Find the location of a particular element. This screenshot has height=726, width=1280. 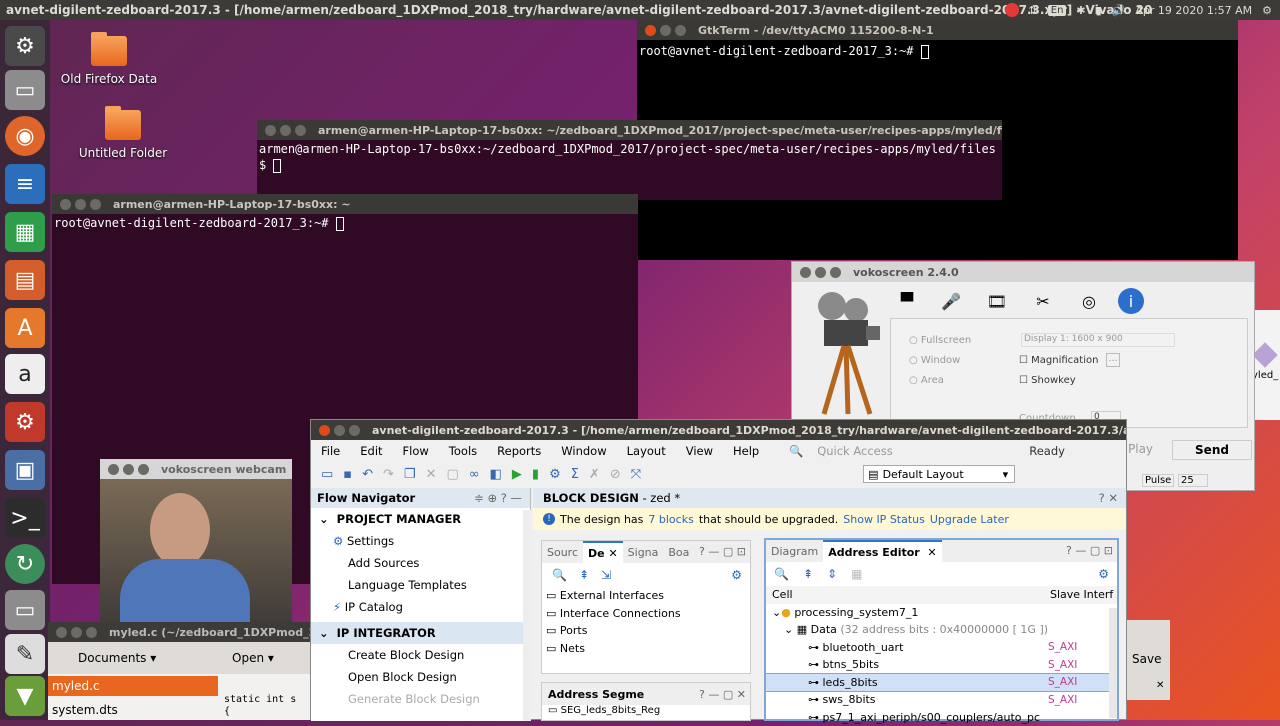

fn-create-block-design: Create Block Design is located at coordinates (420, 655).